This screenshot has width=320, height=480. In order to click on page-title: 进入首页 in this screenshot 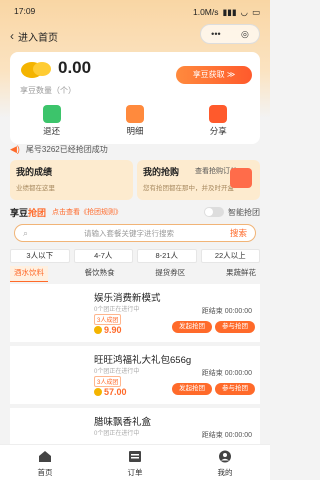, I will do `click(38, 38)`.